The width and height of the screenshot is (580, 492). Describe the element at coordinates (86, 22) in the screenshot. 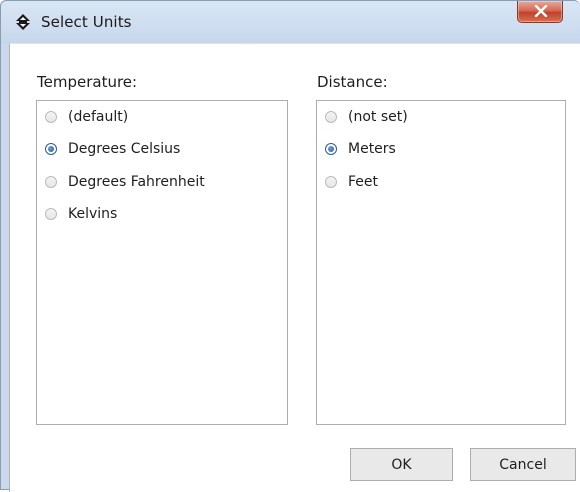

I see `window-title: Select Units` at that location.